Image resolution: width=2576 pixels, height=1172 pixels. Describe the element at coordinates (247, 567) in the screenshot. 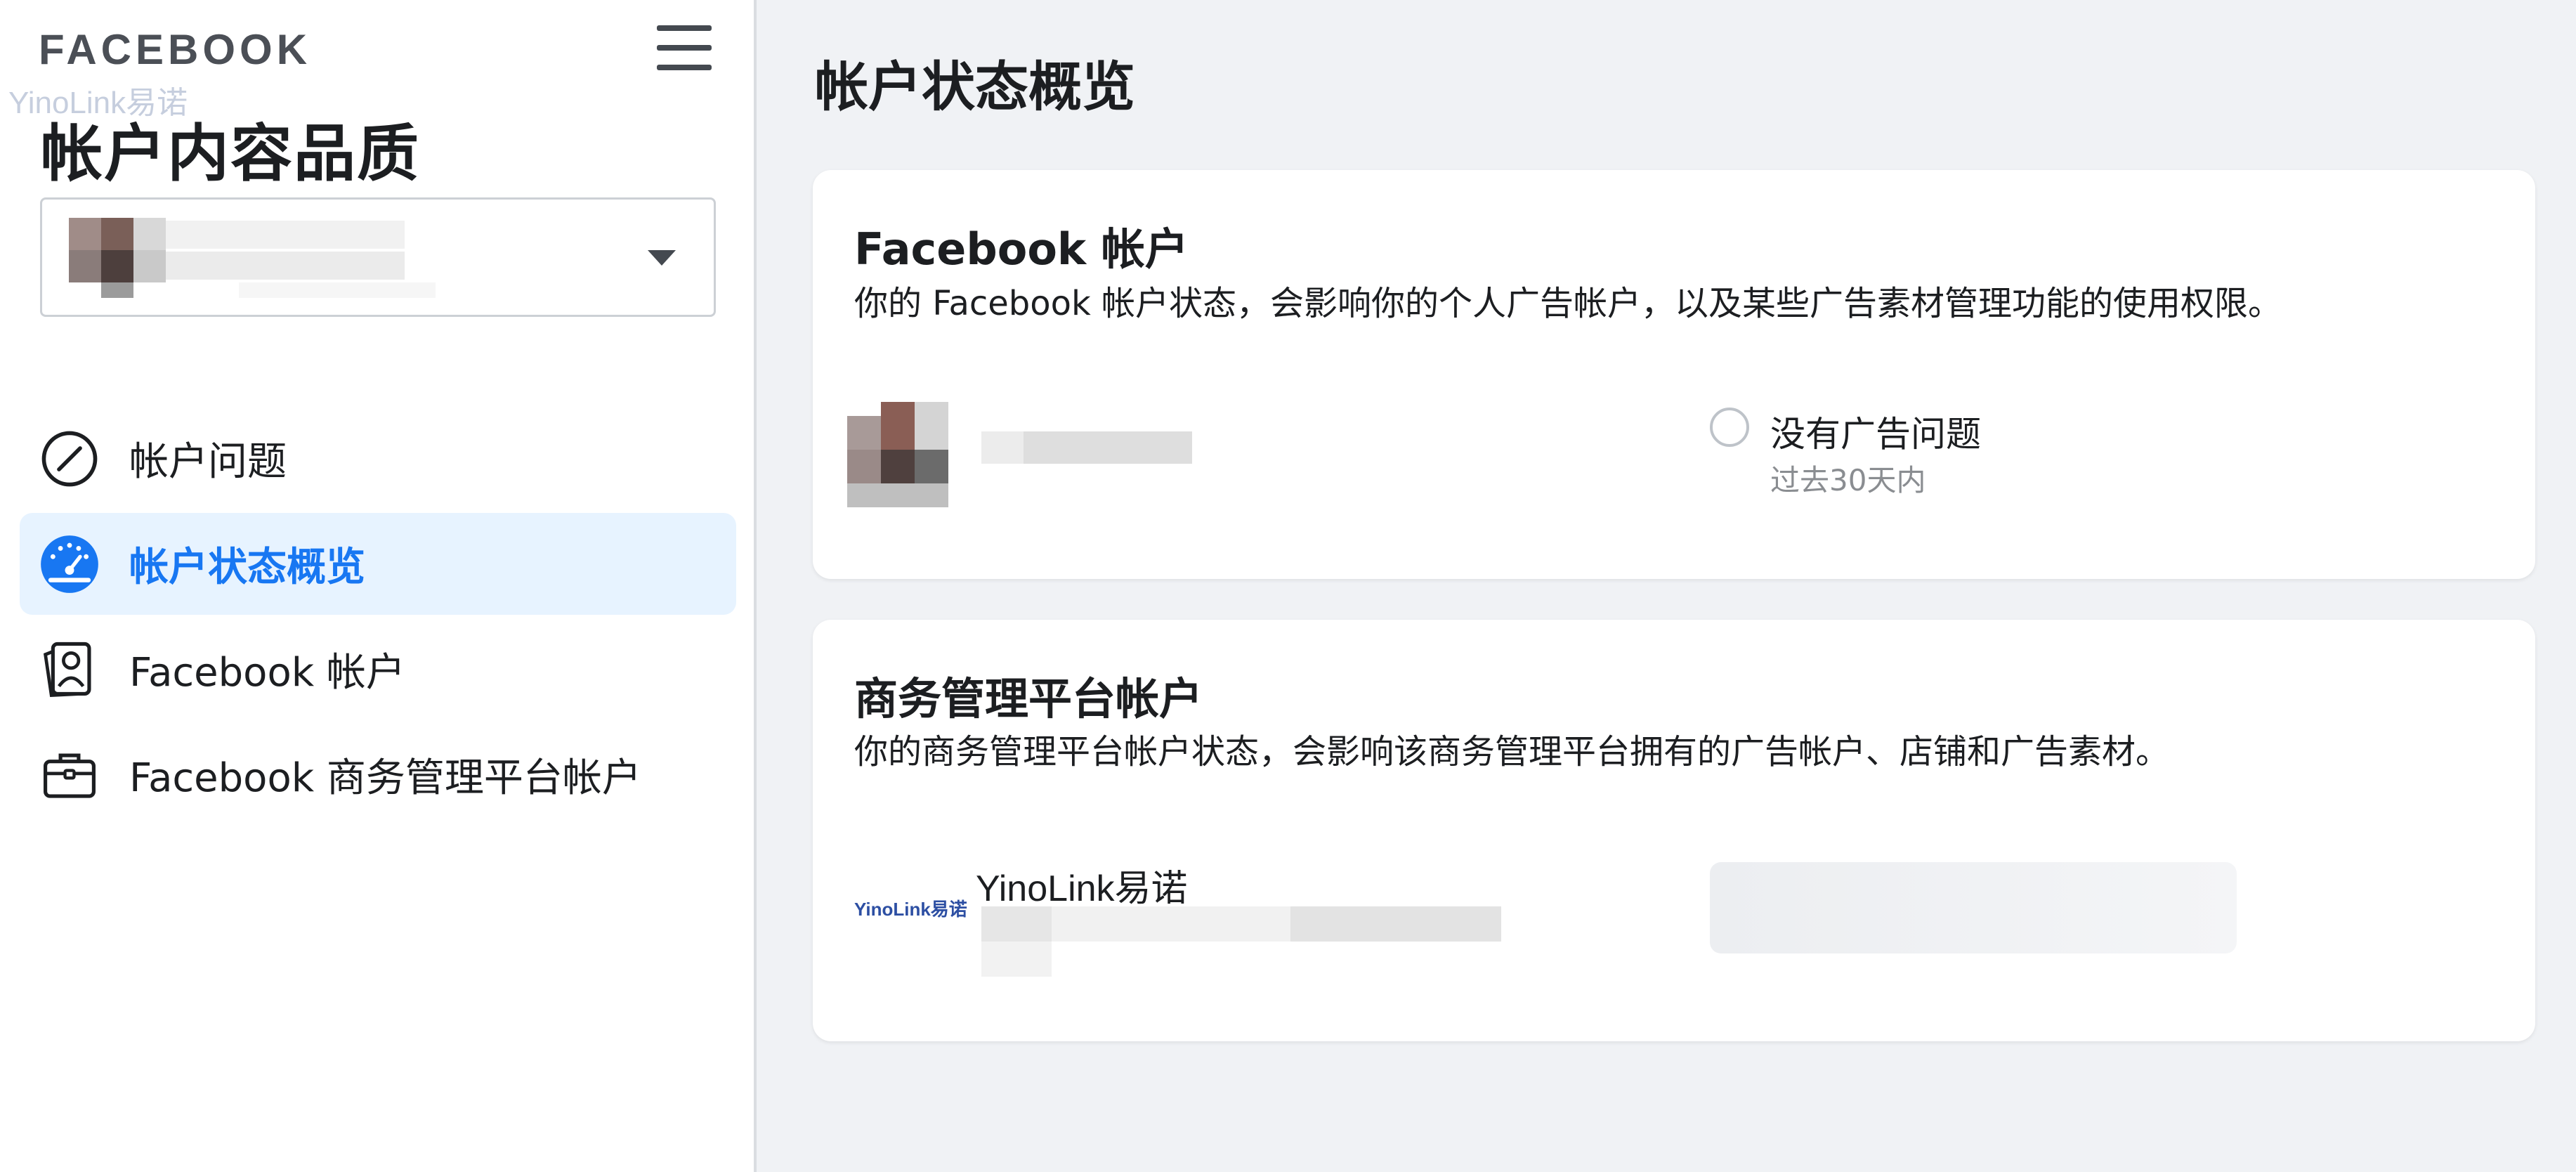

I see `sidebar-item-label: 帐户状态概览` at that location.